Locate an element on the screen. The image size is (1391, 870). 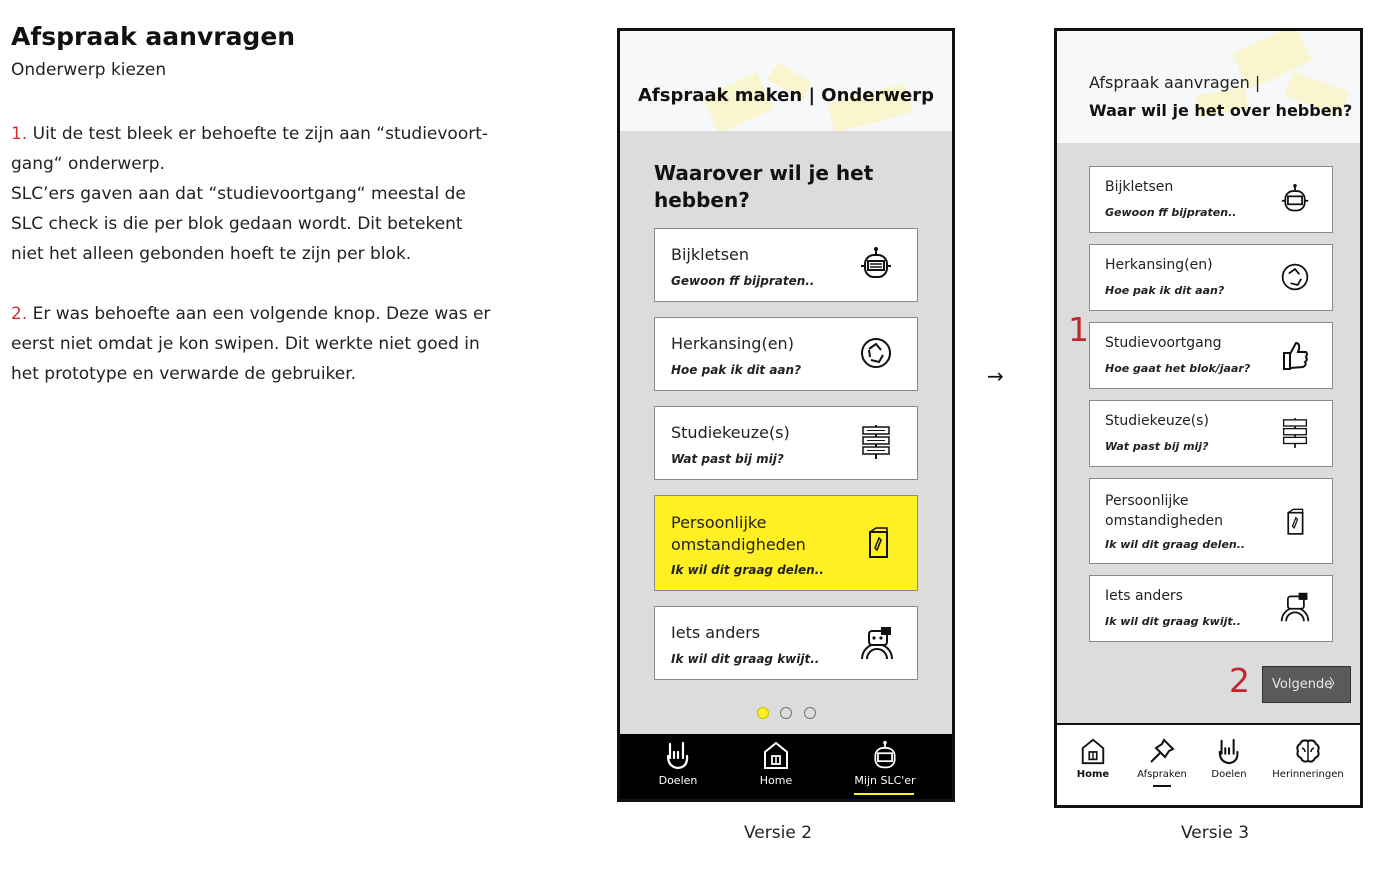
nav-item-herinneringen: Herinneringen is located at coordinates (1308, 758).